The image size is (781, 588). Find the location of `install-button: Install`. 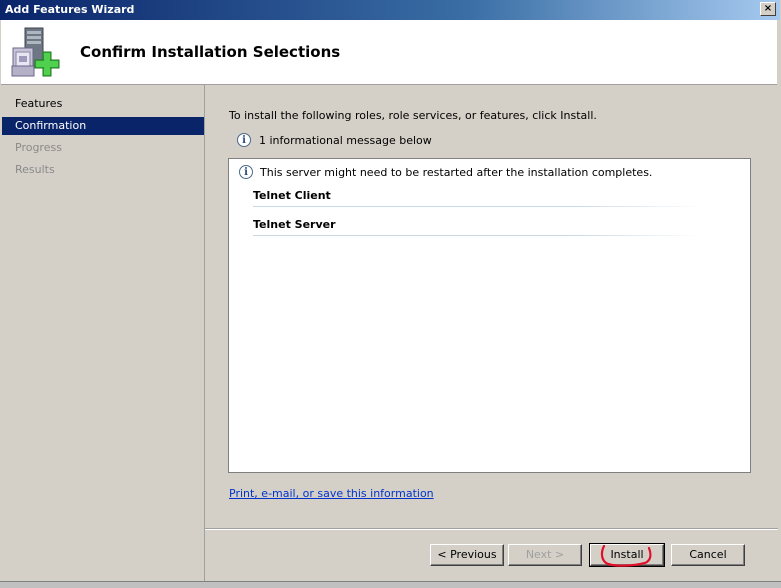

install-button: Install is located at coordinates (627, 555).